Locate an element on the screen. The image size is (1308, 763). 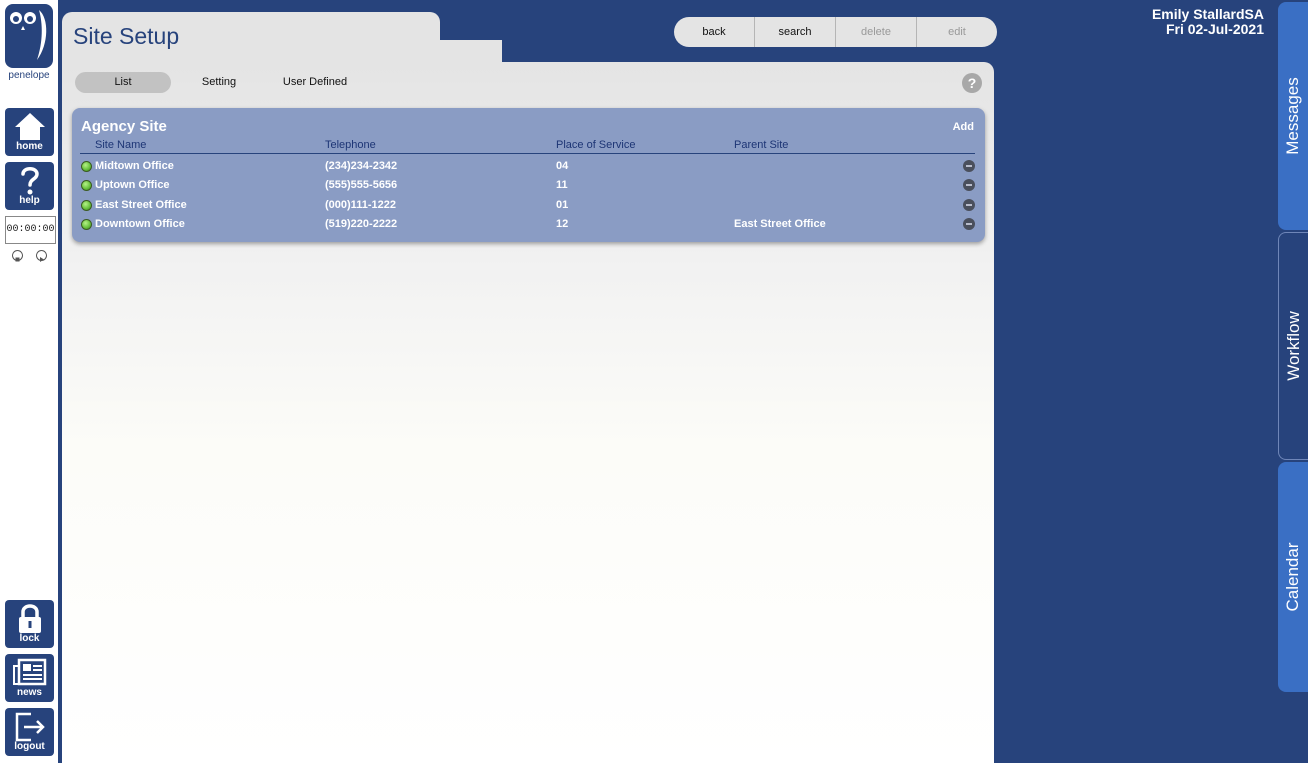
owl-logo-icon is located at coordinates (29, 36).